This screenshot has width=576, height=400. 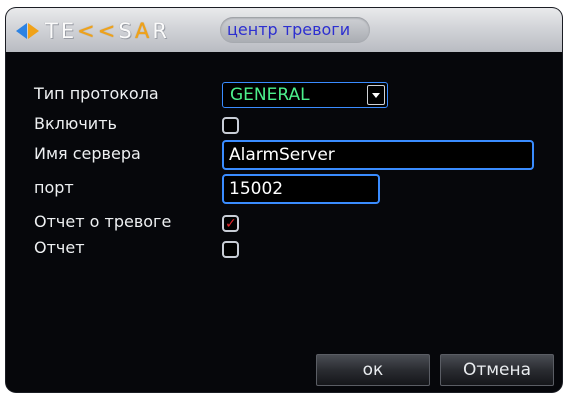 I want to click on chevron-down-icon, so click(x=376, y=95).